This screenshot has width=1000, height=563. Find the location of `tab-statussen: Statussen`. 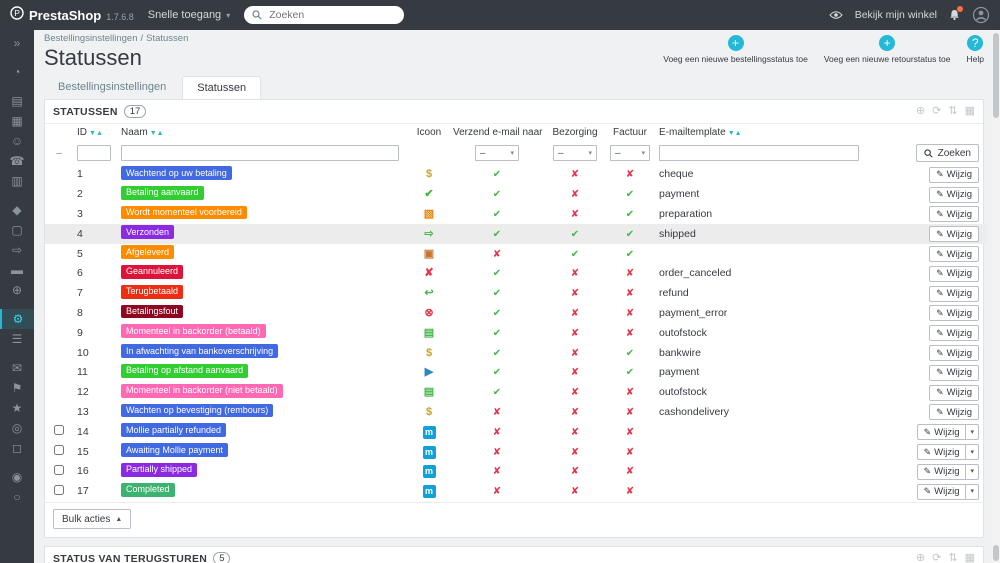

tab-statussen: Statussen is located at coordinates (222, 87).